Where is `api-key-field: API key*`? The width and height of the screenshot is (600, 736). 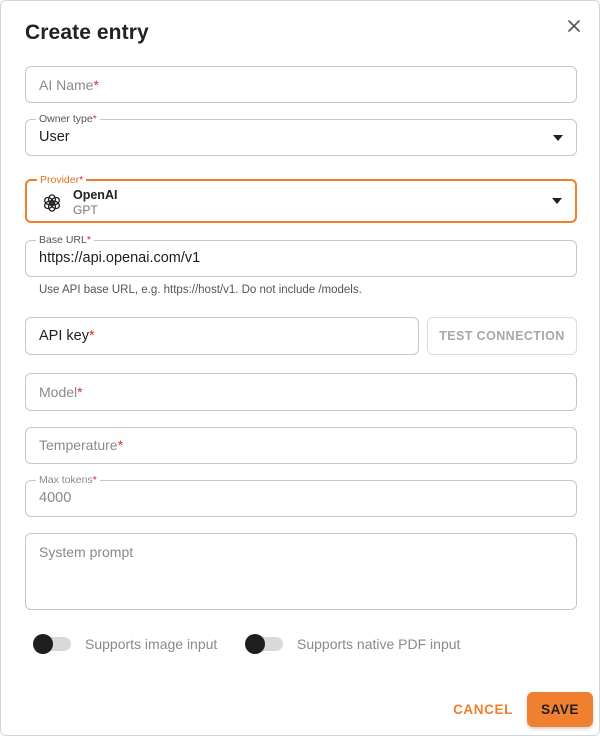
api-key-field: API key* is located at coordinates (222, 336).